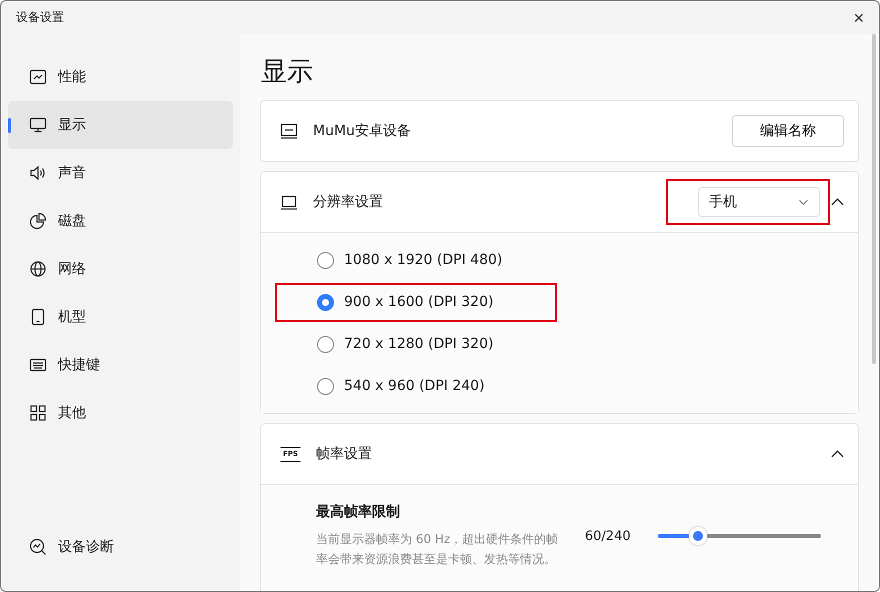  Describe the element at coordinates (9, 125) in the screenshot. I see `selection-indicator` at that location.